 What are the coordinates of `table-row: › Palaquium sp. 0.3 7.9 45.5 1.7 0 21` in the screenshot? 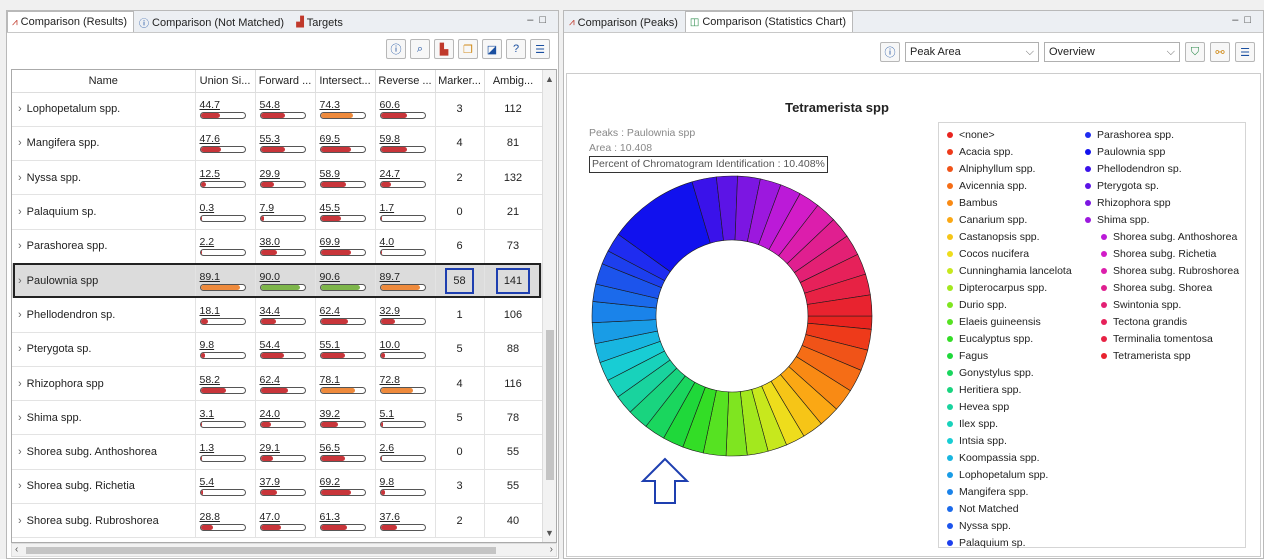 It's located at (277, 212).